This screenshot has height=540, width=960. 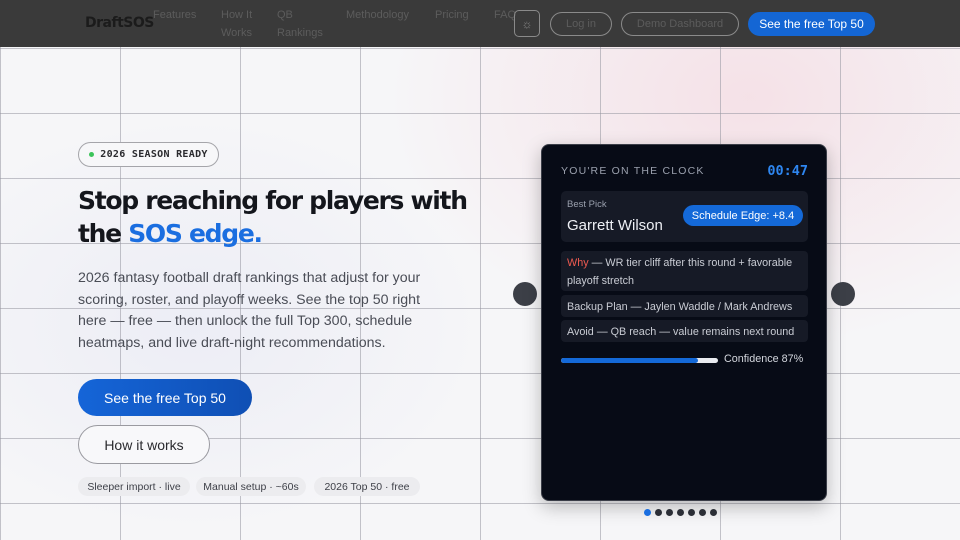 I want to click on nav-link-methodology: Methodology, so click(x=377, y=15).